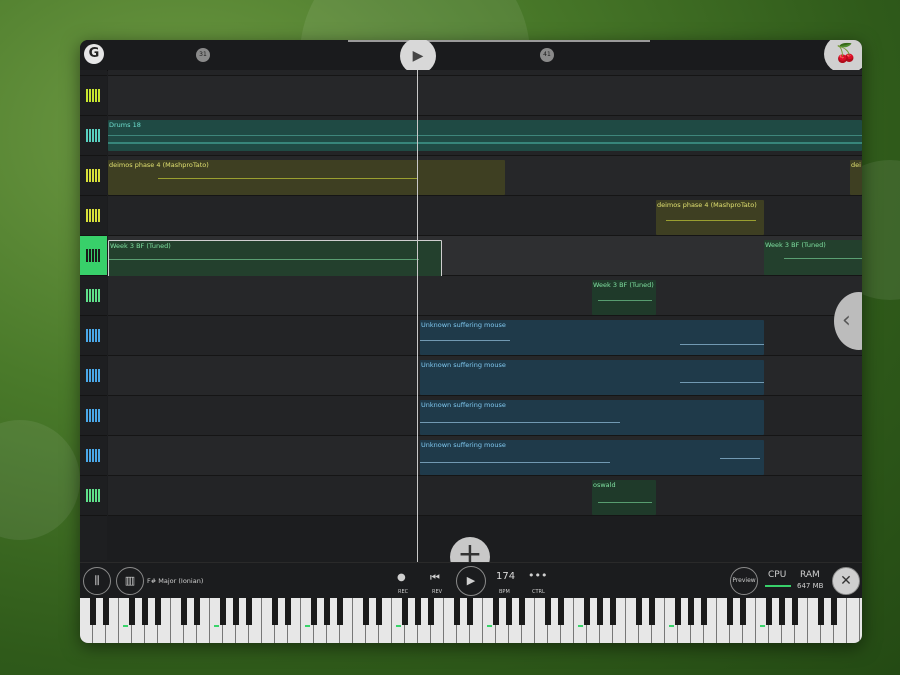 This screenshot has width=900, height=675. What do you see at coordinates (505, 576) in the screenshot?
I see `tempo-value: 174` at bounding box center [505, 576].